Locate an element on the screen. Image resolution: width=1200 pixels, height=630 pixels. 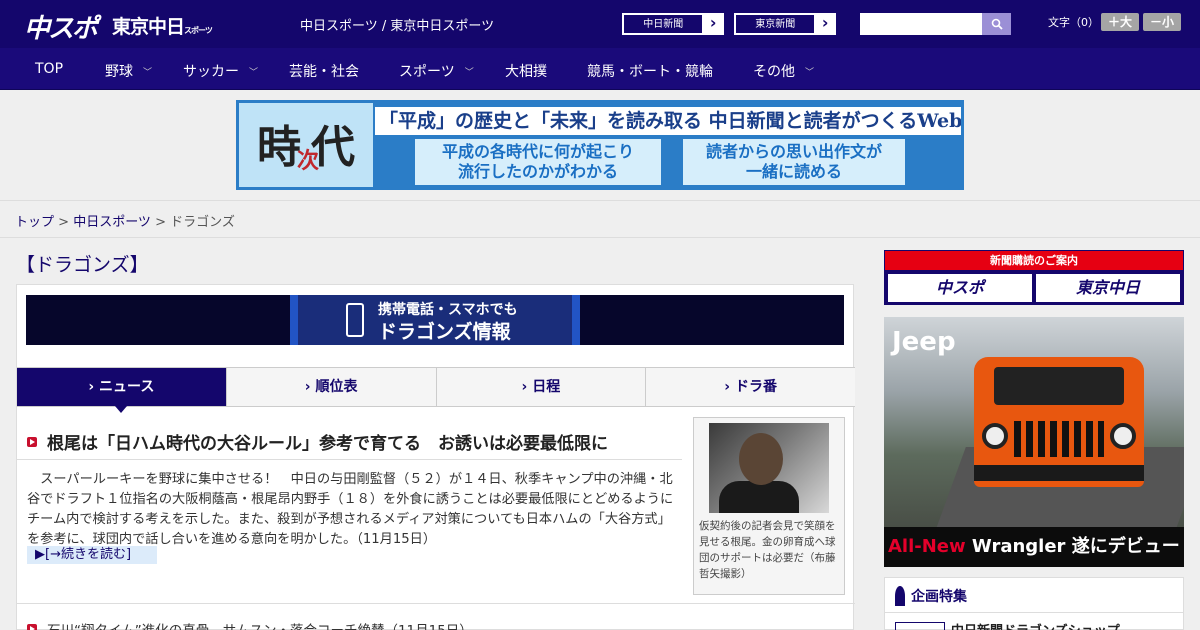
second-article-link: 石川“翔タイム”進化の真骨 サムスン・落合コーチ絶賛（11月15日） is located at coordinates (250, 624).